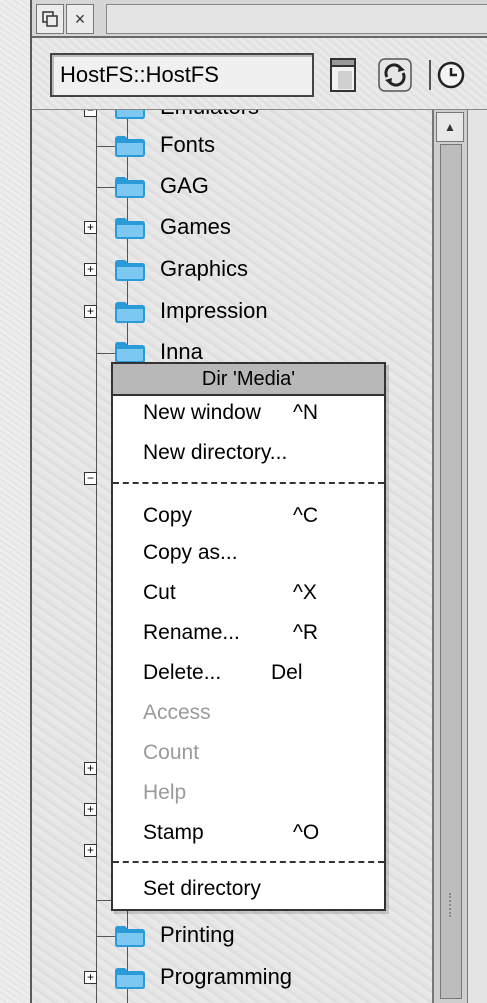  Describe the element at coordinates (202, 412) in the screenshot. I see `menu-item-label: New window` at that location.